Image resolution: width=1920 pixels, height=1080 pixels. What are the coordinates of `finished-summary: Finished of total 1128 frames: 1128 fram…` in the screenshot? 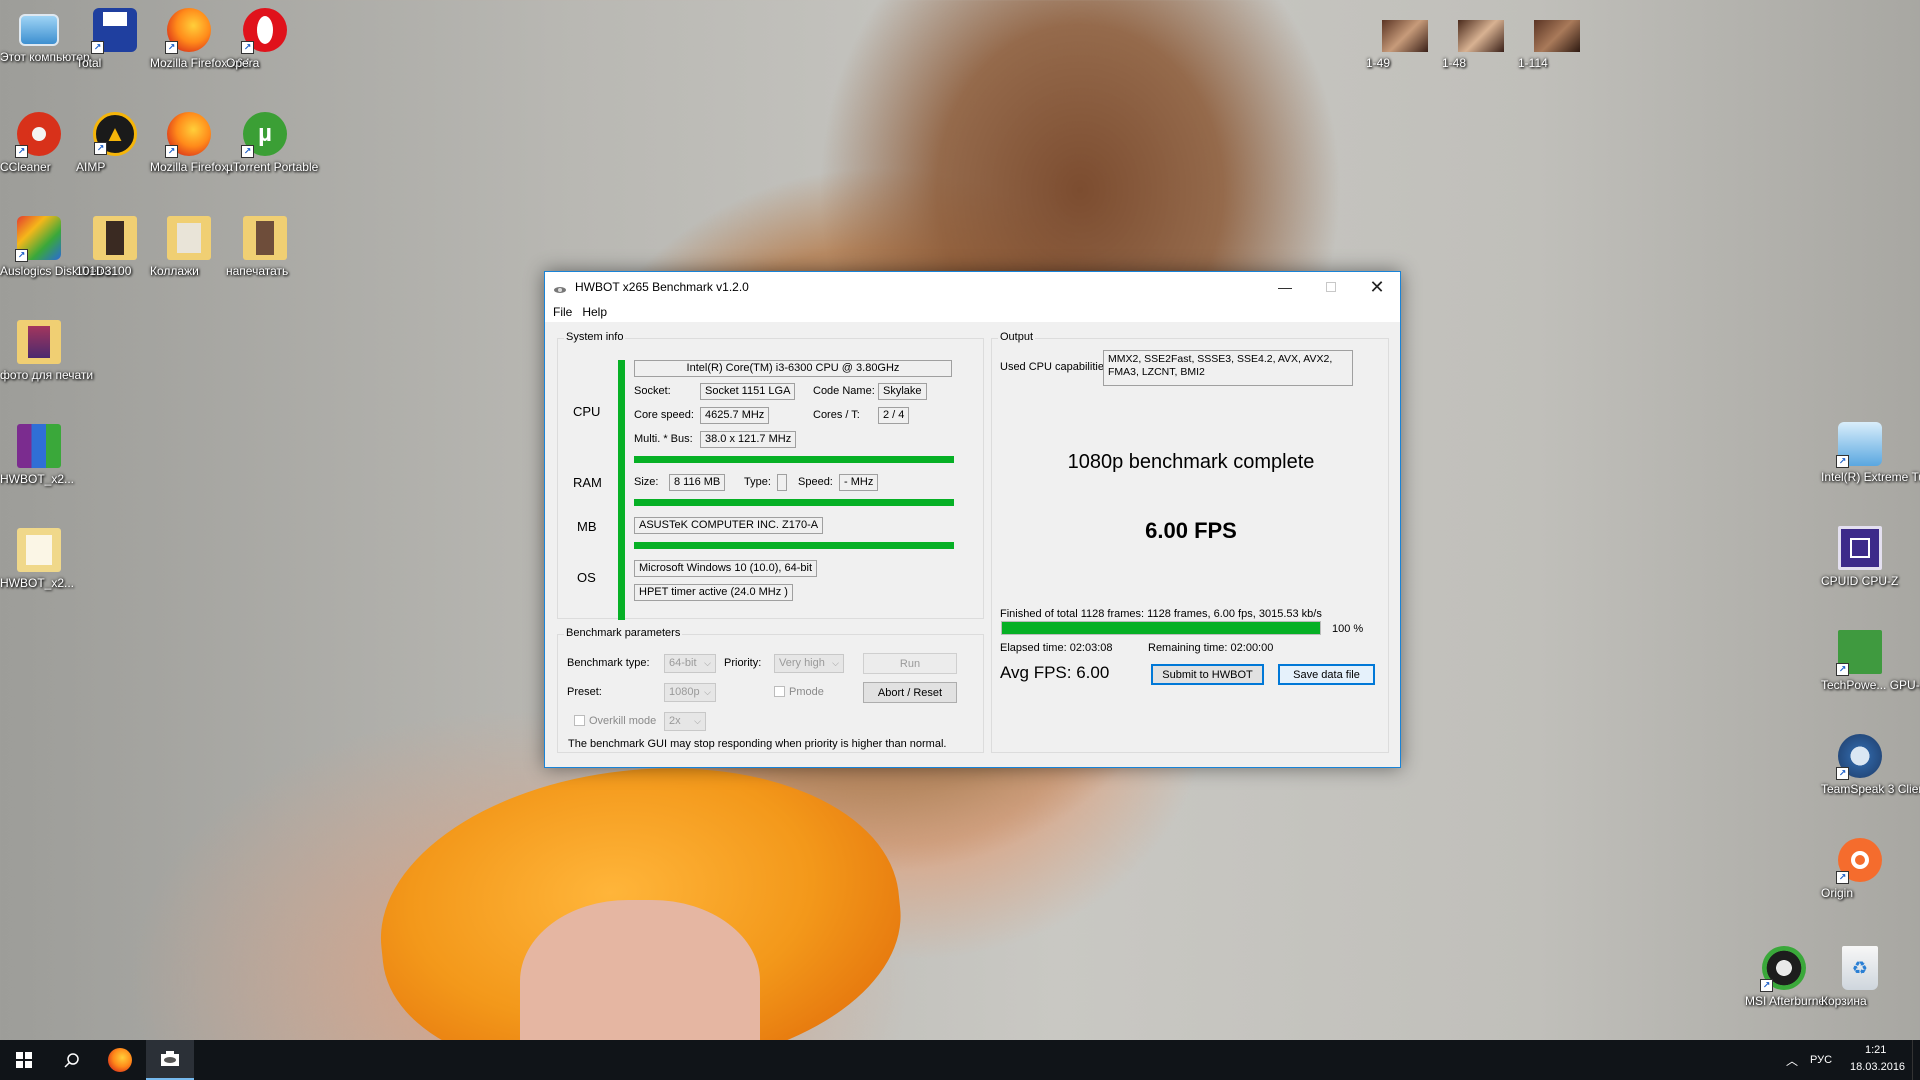 It's located at (1161, 614).